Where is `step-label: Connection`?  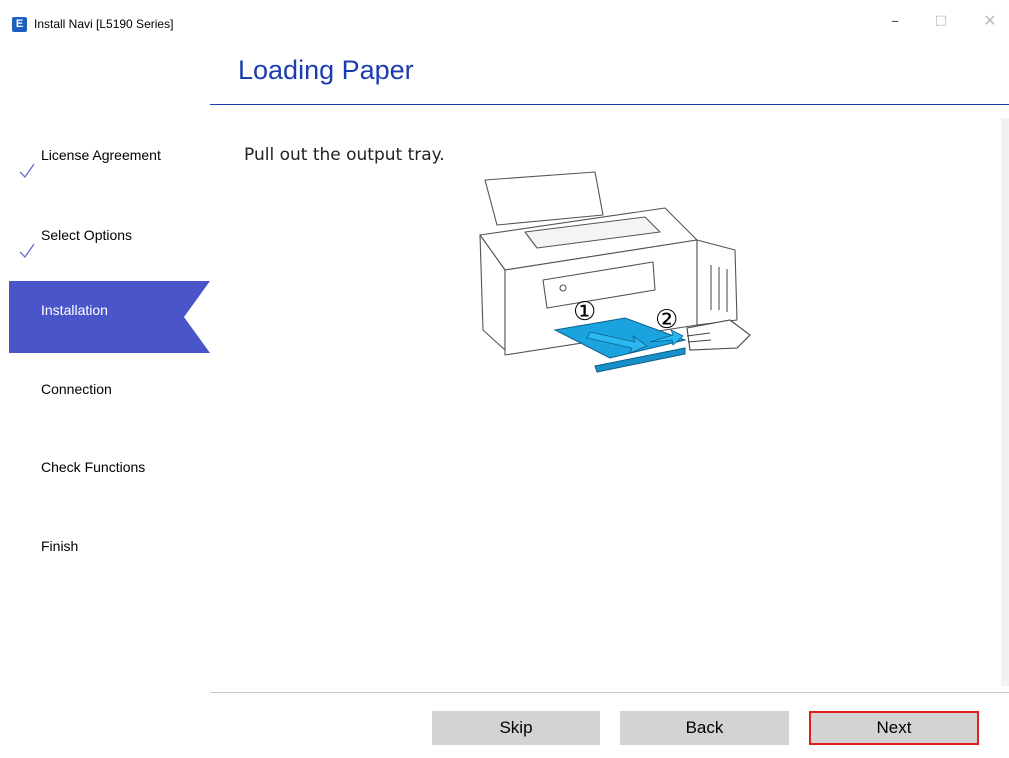 step-label: Connection is located at coordinates (76, 389).